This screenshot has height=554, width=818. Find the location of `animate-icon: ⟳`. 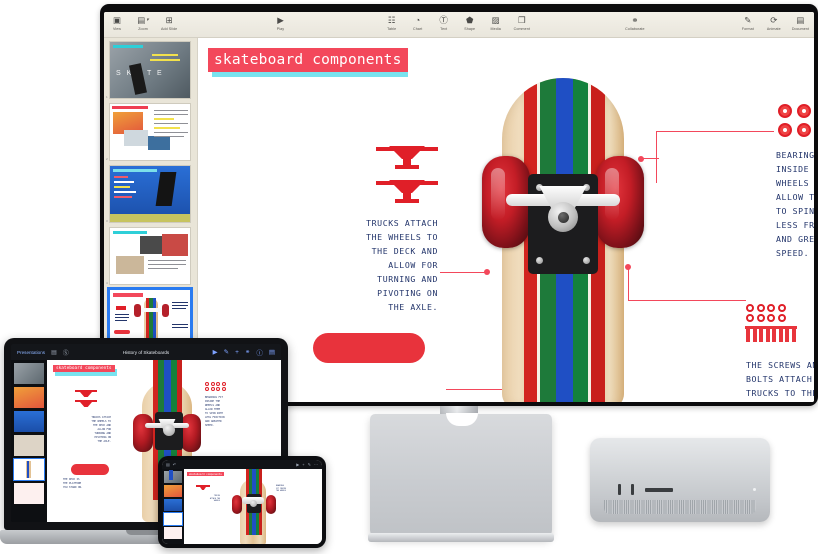

animate-icon: ⟳ is located at coordinates (774, 19).